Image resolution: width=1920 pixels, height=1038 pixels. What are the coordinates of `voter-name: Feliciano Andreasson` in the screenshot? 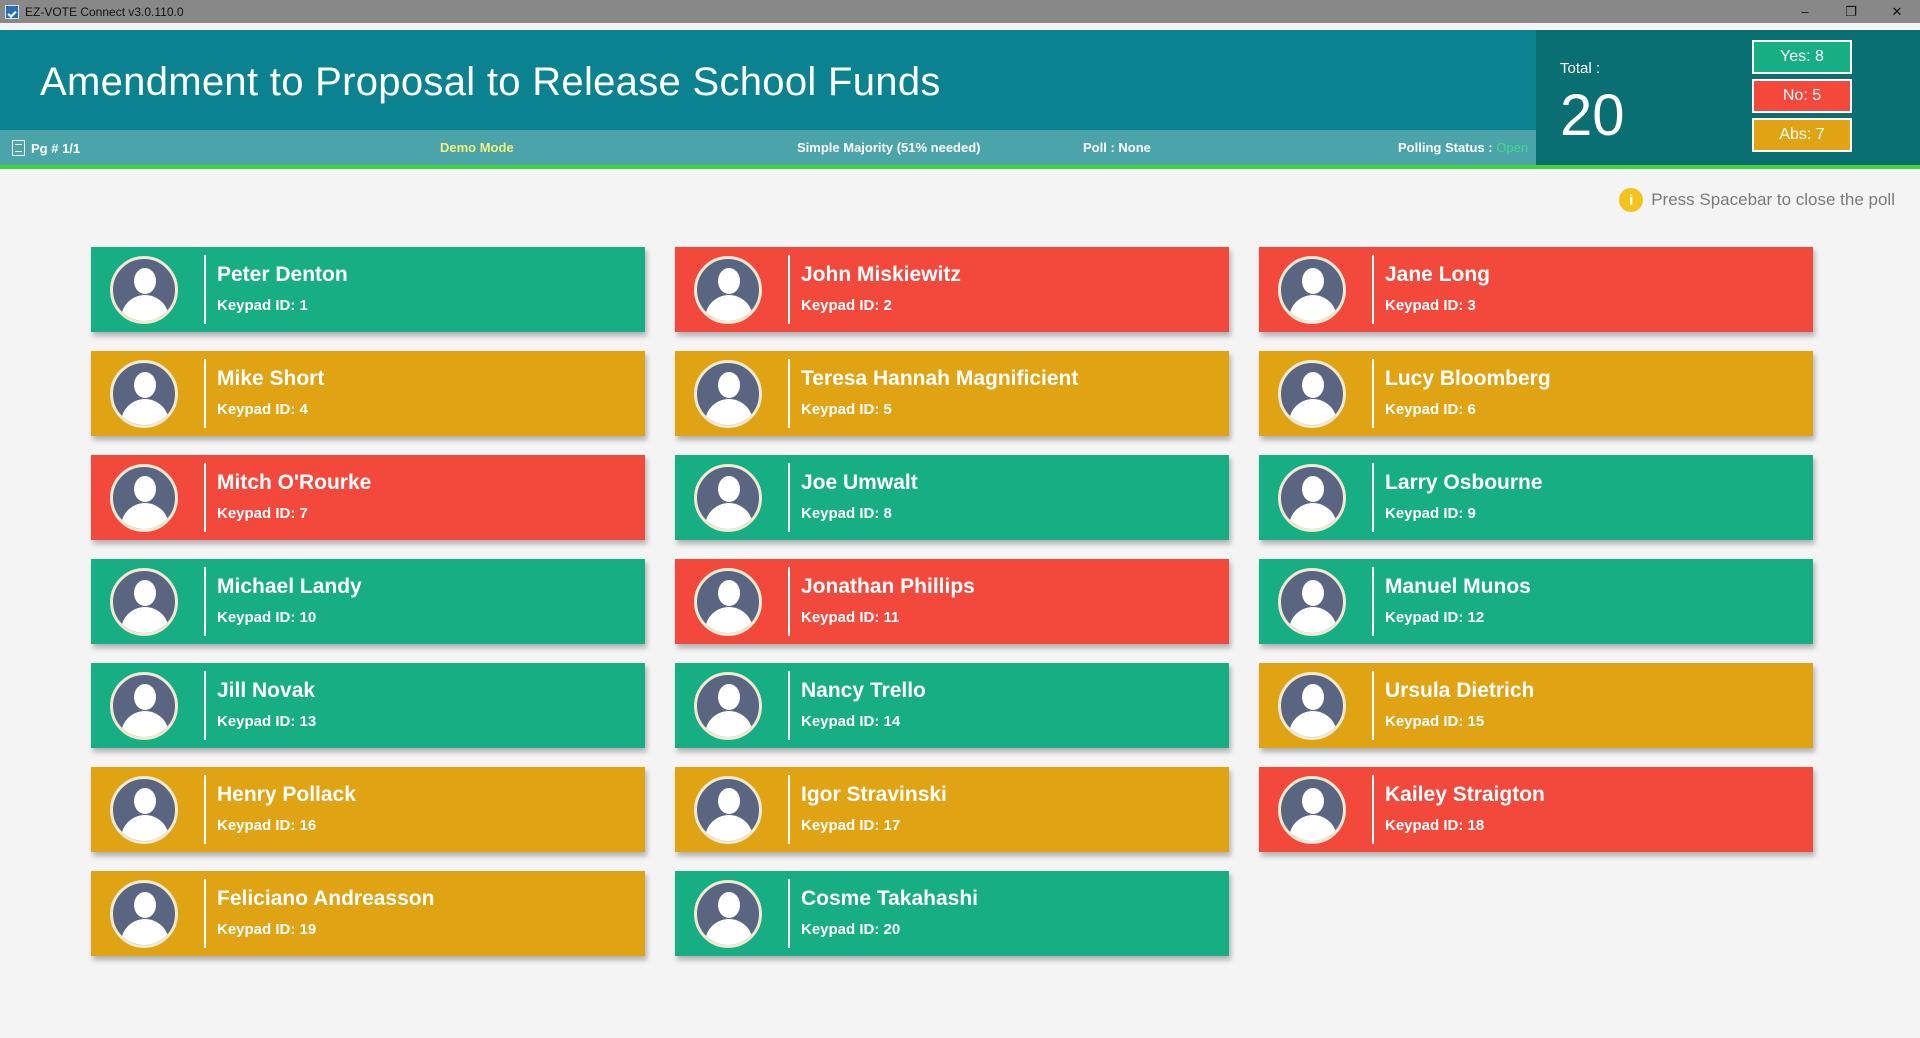 It's located at (326, 898).